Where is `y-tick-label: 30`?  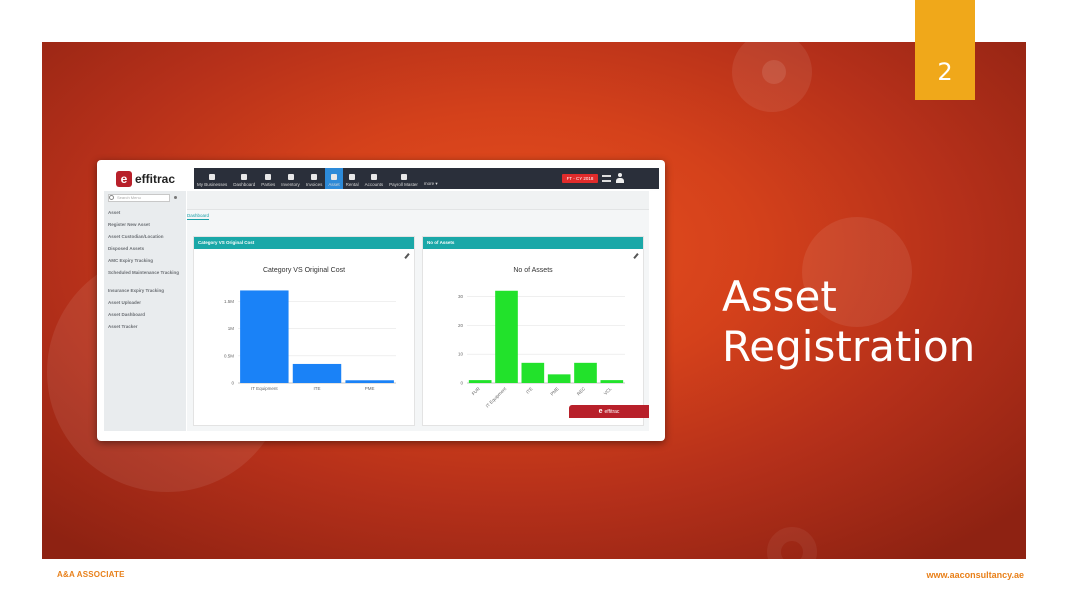
y-tick-label: 30 is located at coordinates (461, 296).